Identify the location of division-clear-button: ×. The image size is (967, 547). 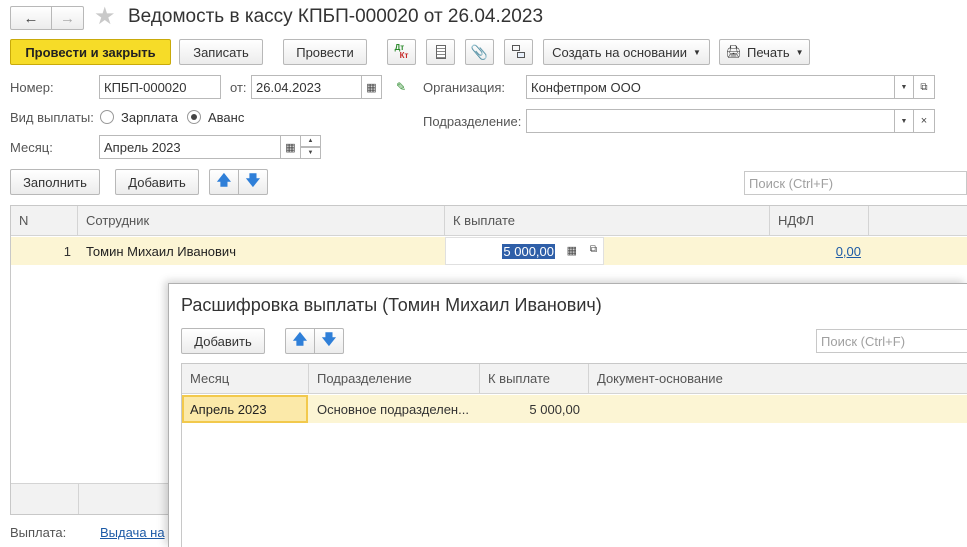
(924, 121).